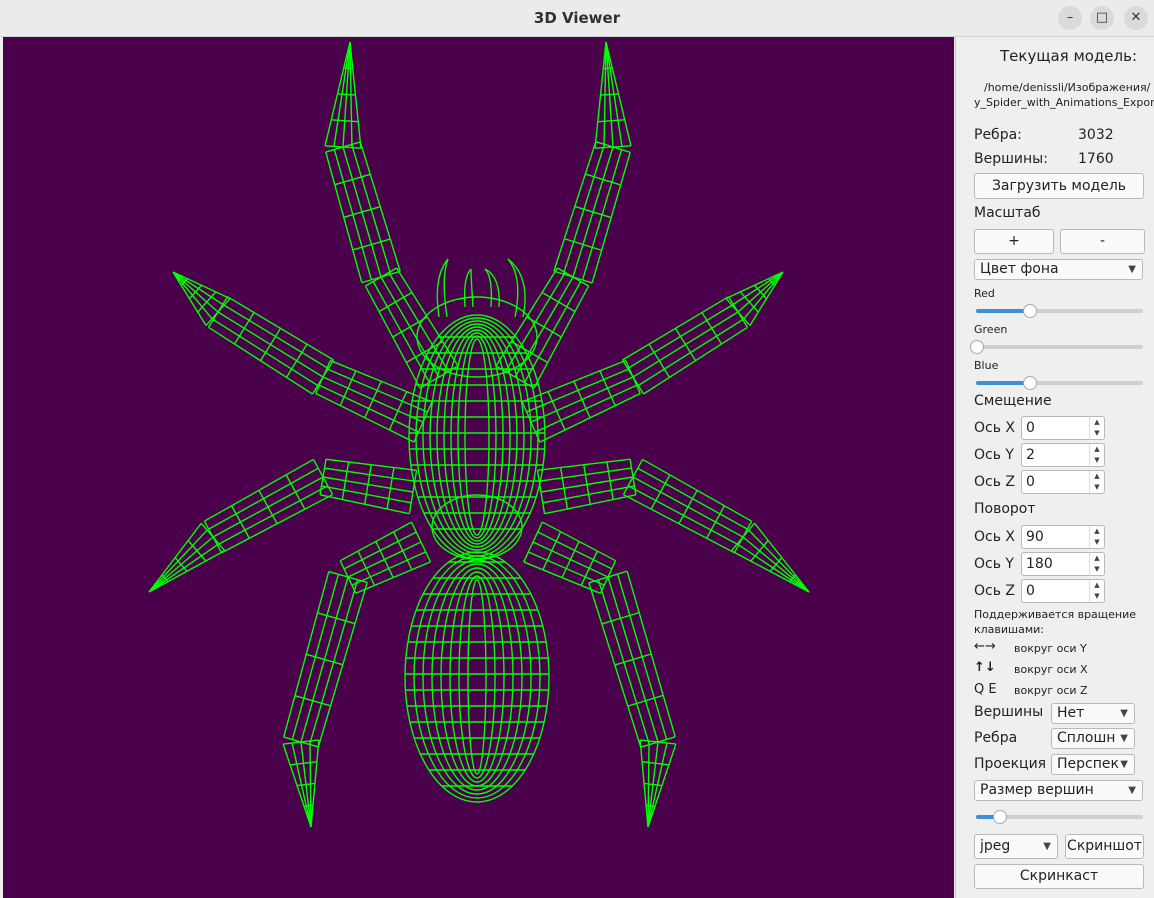 This screenshot has width=1154, height=898. Describe the element at coordinates (1069, 56) in the screenshot. I see `current-model-header: Текущая модель:` at that location.